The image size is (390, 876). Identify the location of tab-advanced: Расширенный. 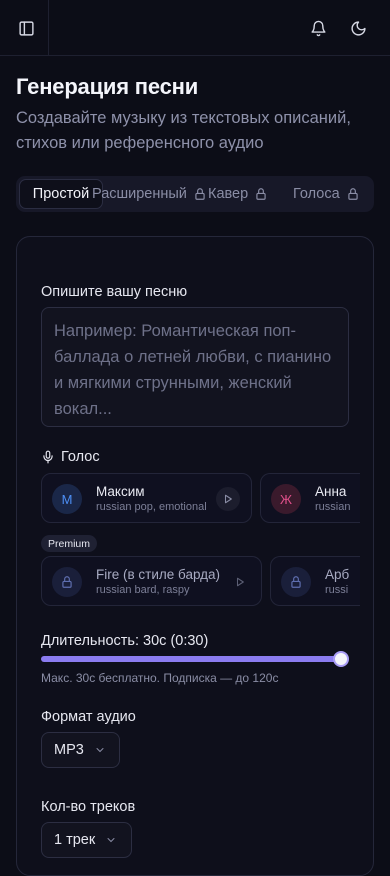
(149, 194).